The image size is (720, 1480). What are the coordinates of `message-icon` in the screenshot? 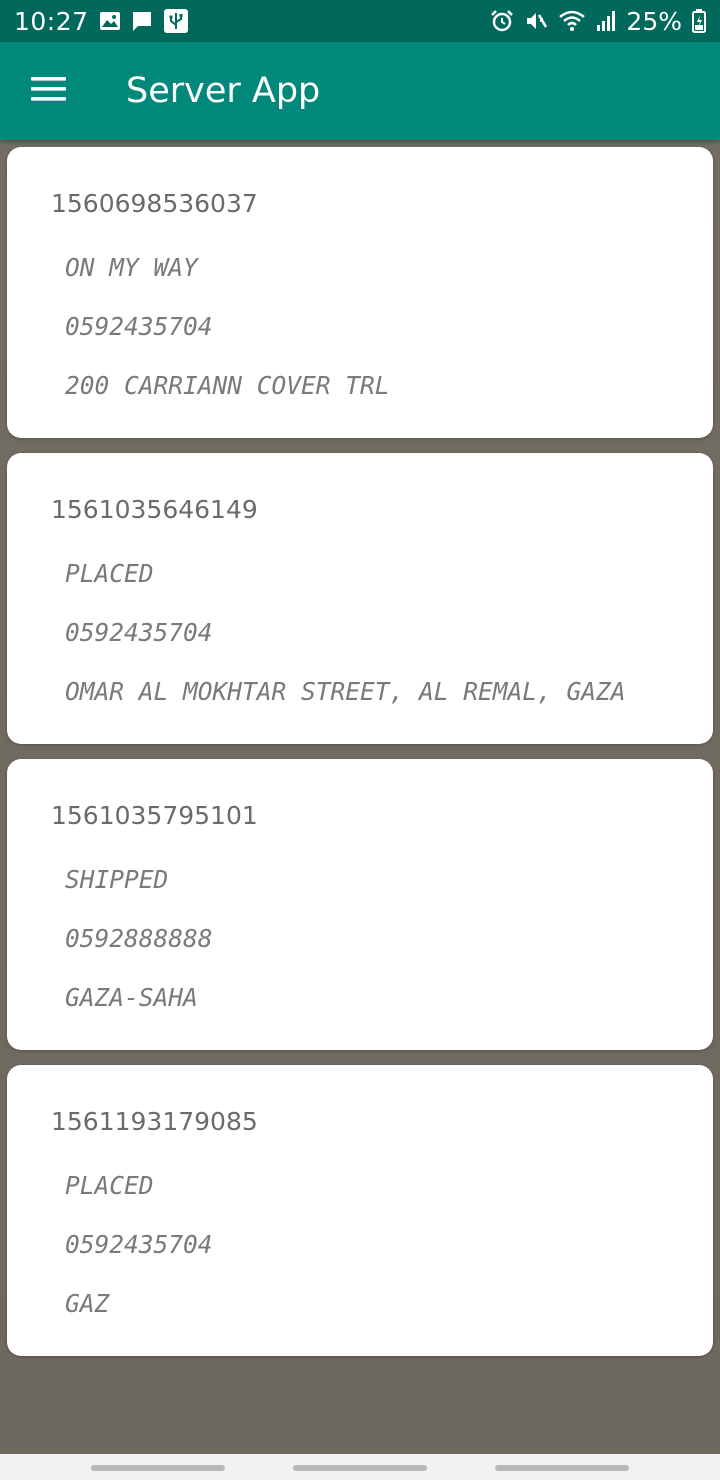 It's located at (142, 21).